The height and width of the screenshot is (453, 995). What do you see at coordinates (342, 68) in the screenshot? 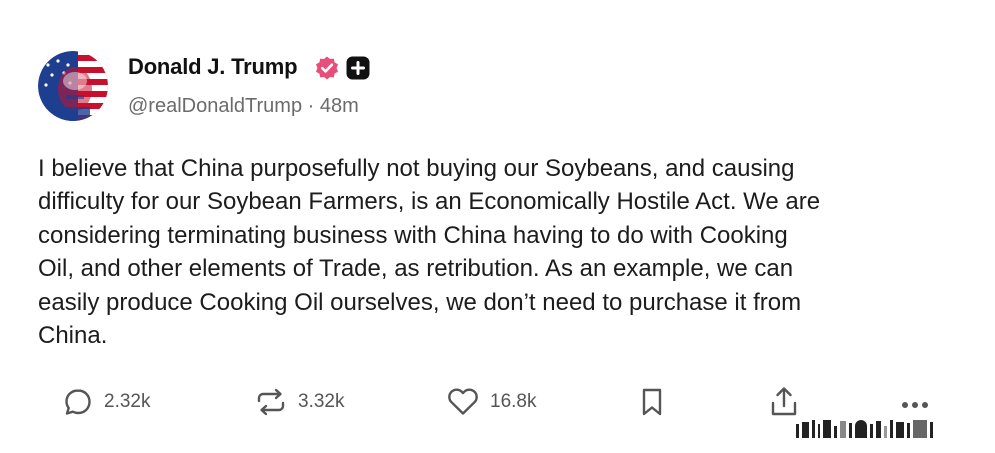
I see `author-badges` at bounding box center [342, 68].